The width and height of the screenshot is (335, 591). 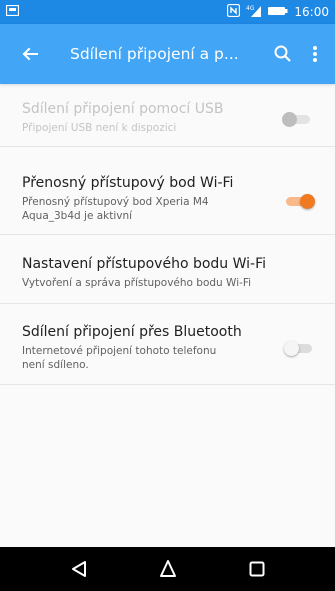 What do you see at coordinates (99, 128) in the screenshot?
I see `item-subtitle: Připojení USB není k dispozici` at bounding box center [99, 128].